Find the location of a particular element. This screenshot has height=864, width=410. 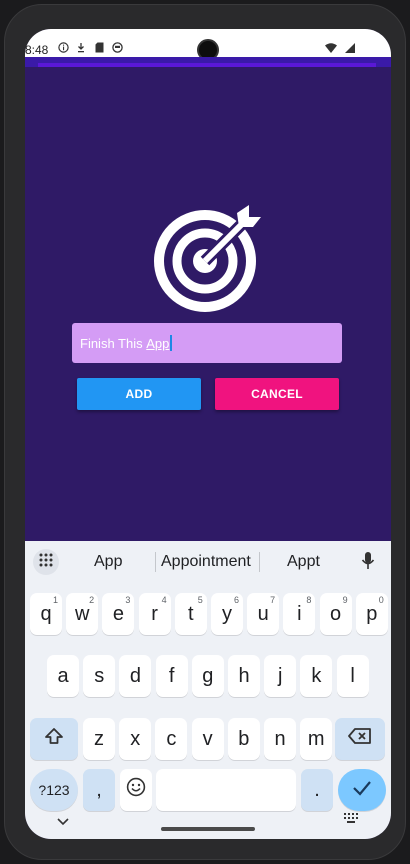

navigation-bar is located at coordinates (208, 821).